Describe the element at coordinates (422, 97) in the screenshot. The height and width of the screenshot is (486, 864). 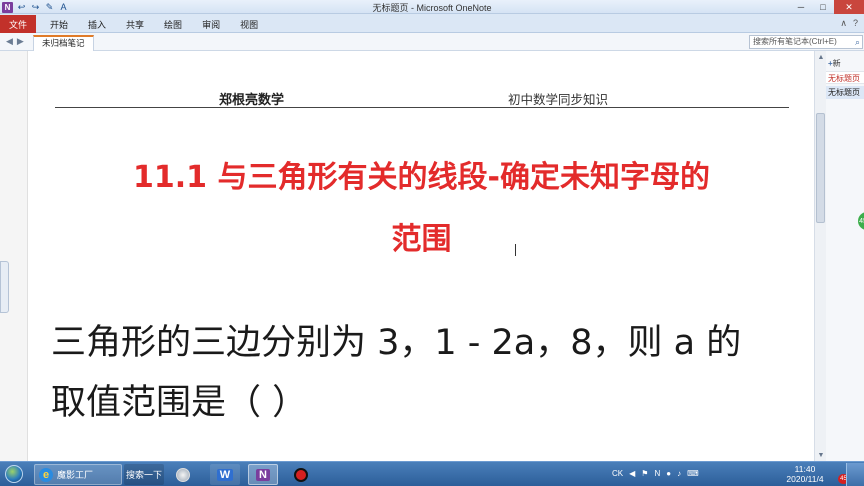
I see `document-header: 郑根亮数学 初中数学同步知识` at that location.